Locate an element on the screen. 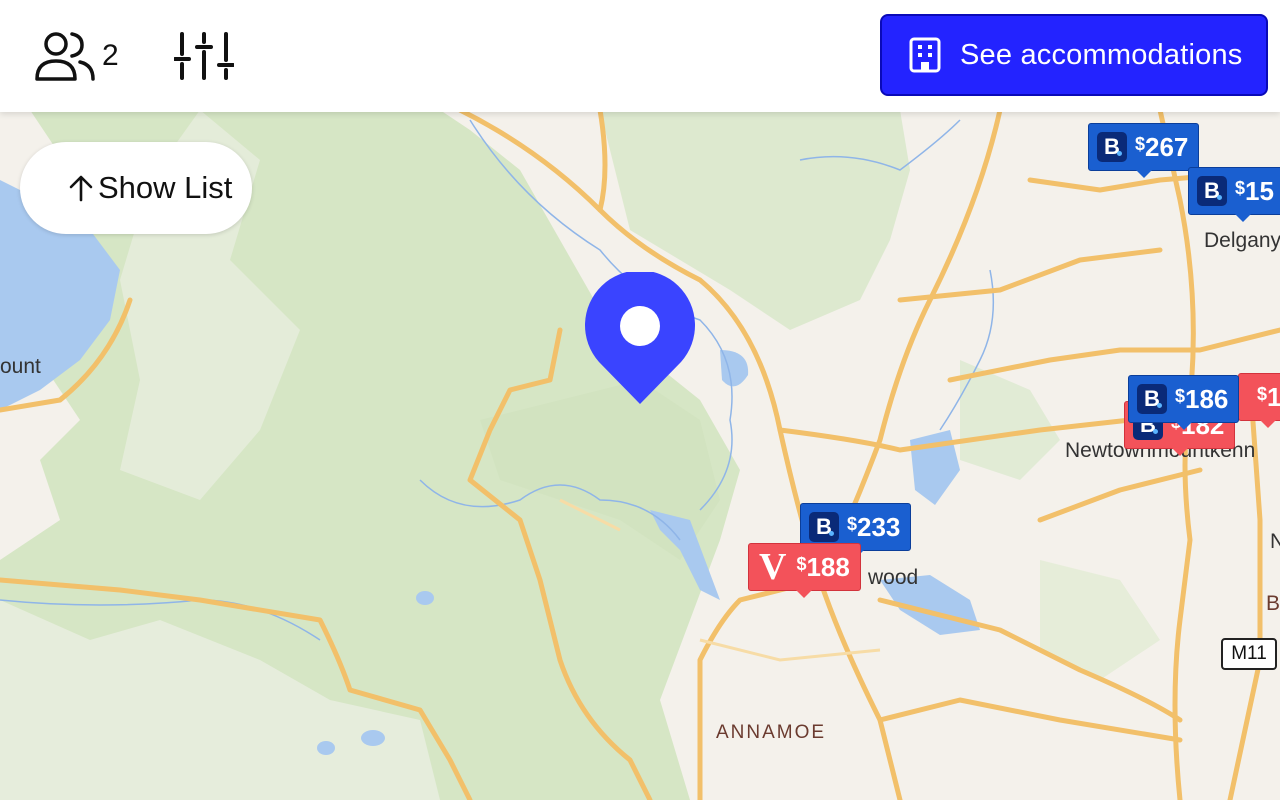 The height and width of the screenshot is (800, 1280). price-marker: V $188 is located at coordinates (804, 570).